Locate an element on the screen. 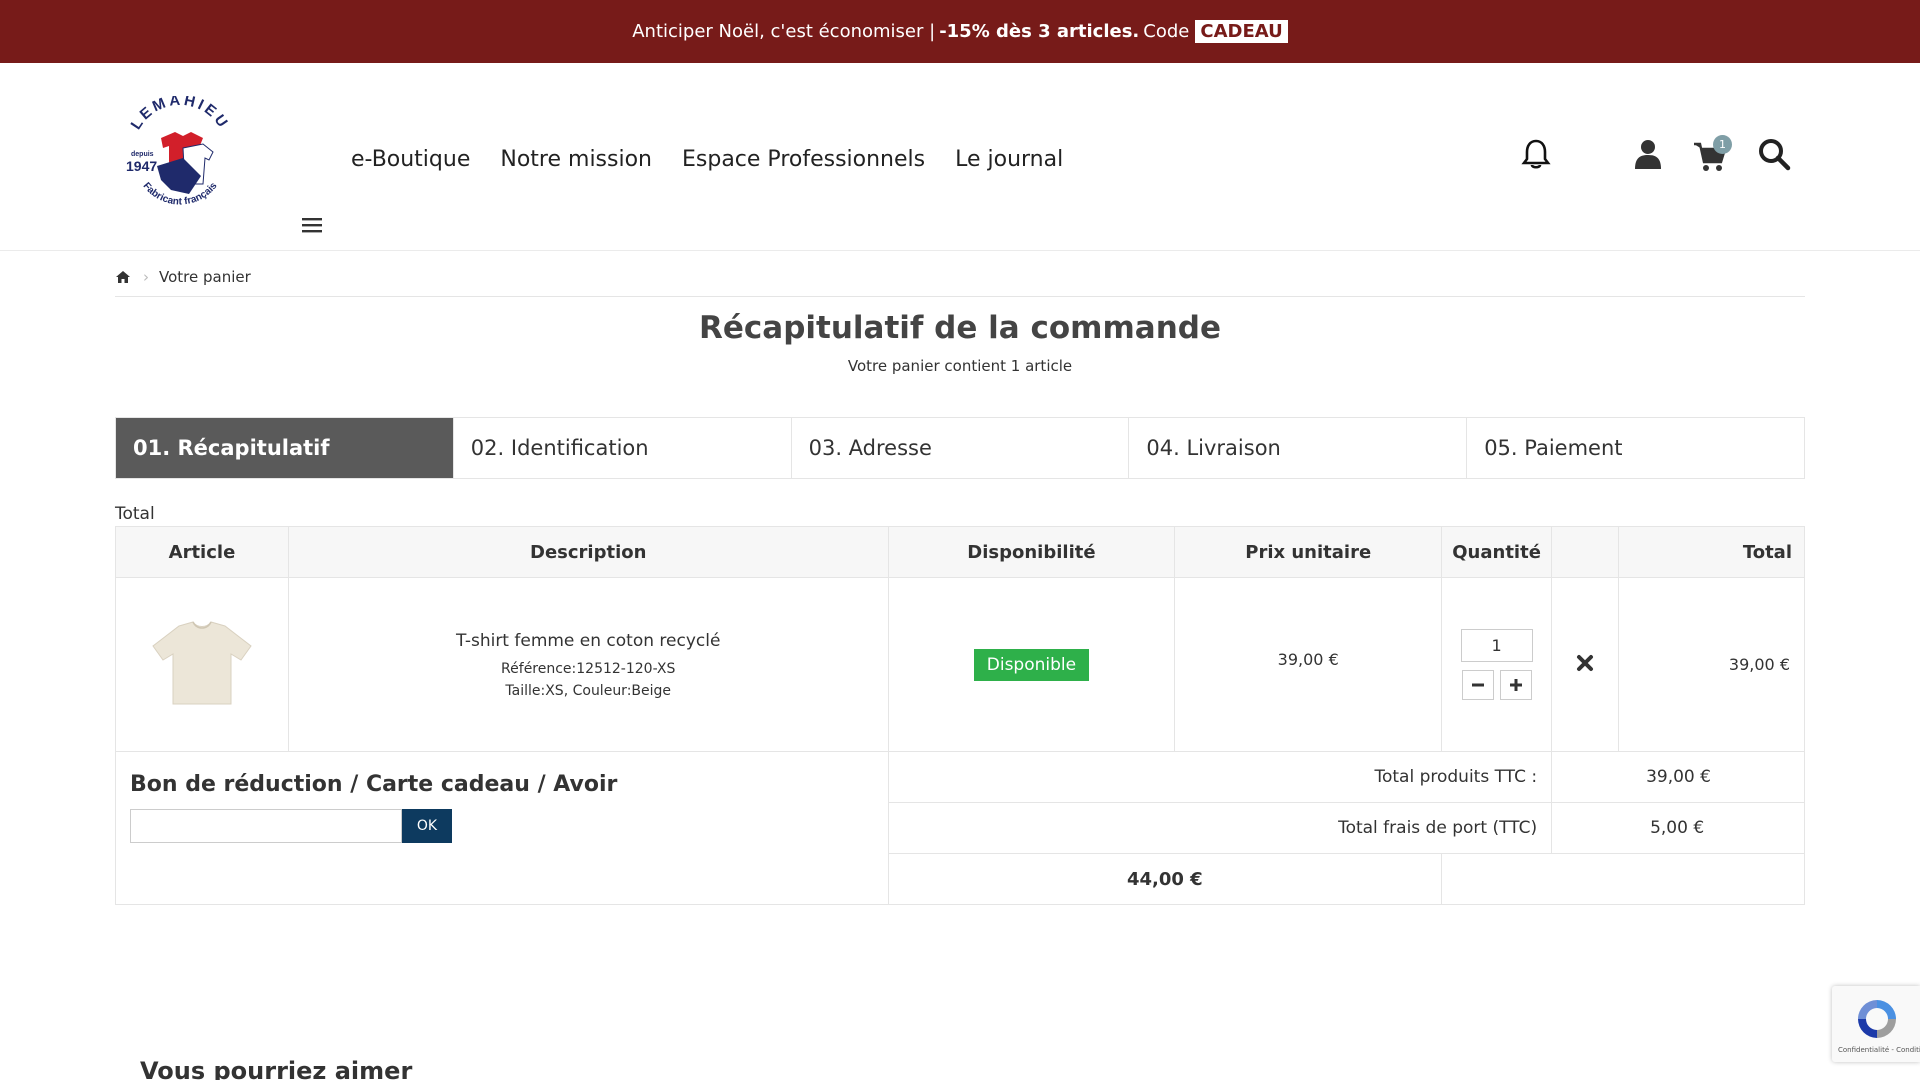 The height and width of the screenshot is (1080, 1920). promo-highlight: -15% dès 3 articles. is located at coordinates (1039, 31).